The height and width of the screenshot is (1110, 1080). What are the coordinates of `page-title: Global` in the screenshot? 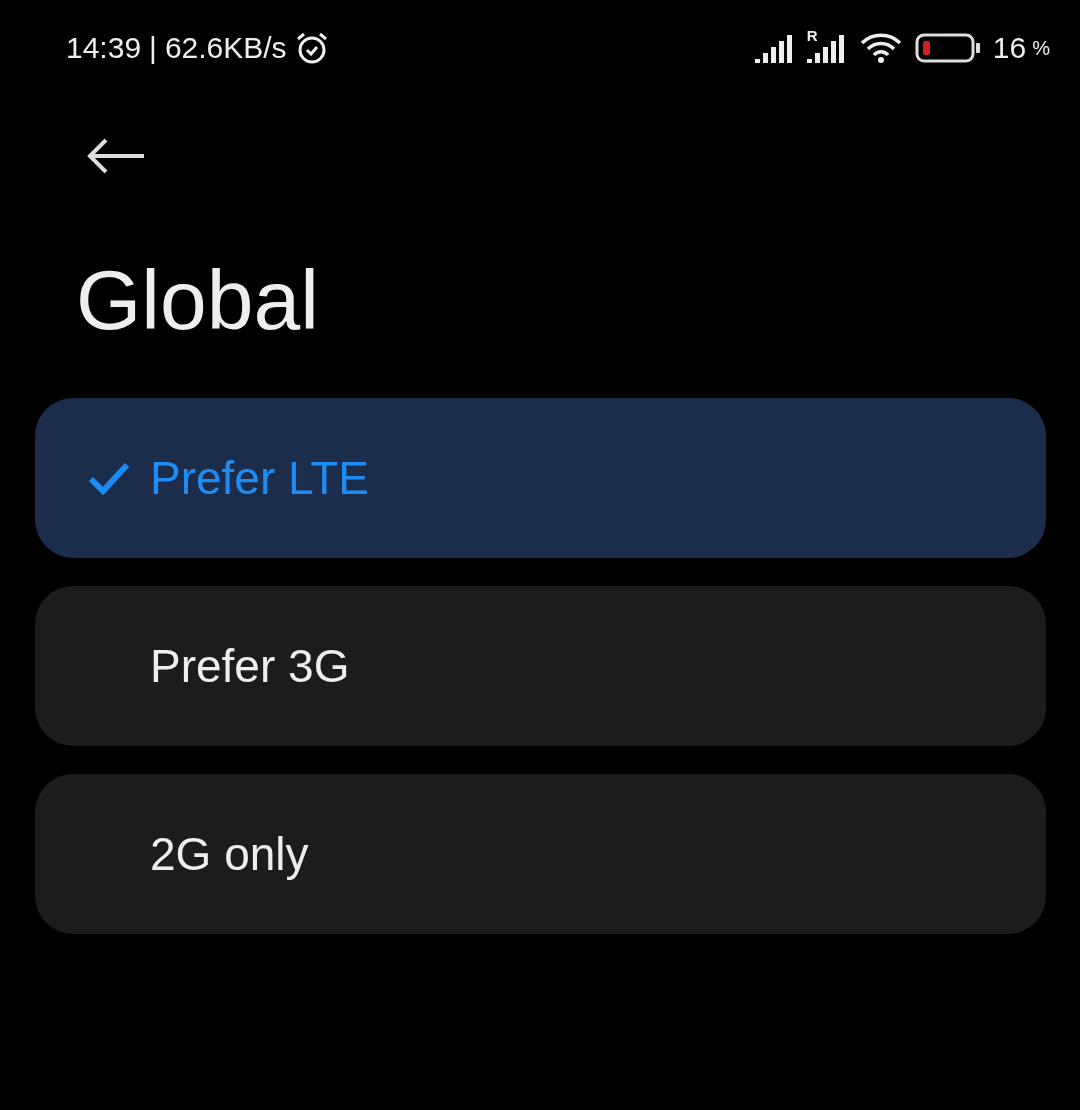 It's located at (198, 300).